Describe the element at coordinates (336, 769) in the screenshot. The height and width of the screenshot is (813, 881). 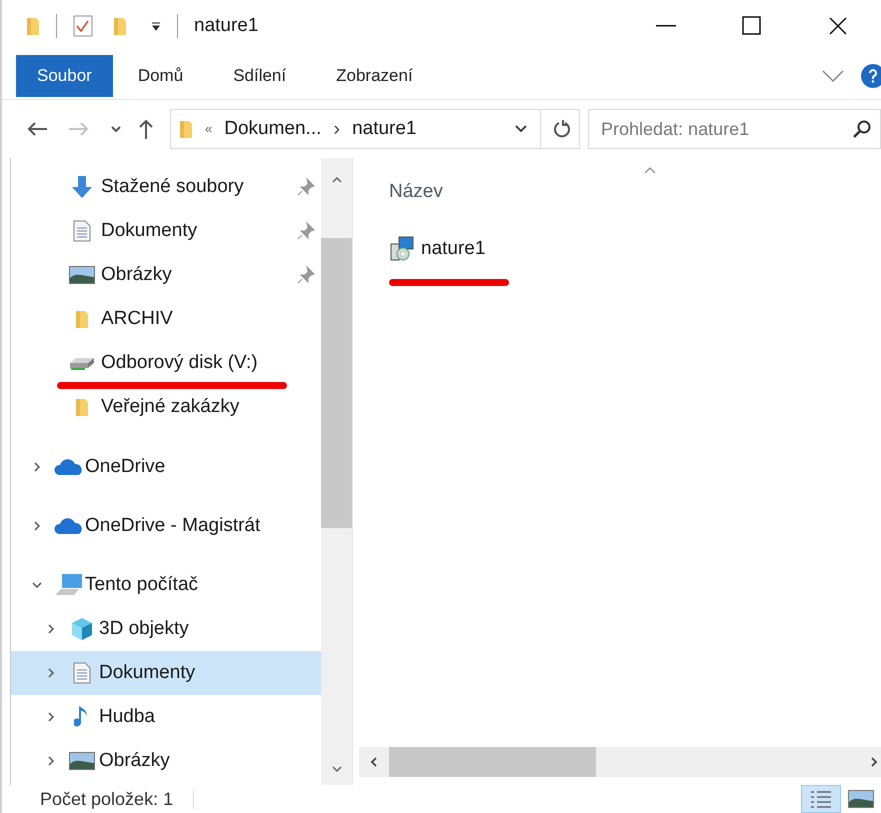
I see `scroll-down-icon` at that location.